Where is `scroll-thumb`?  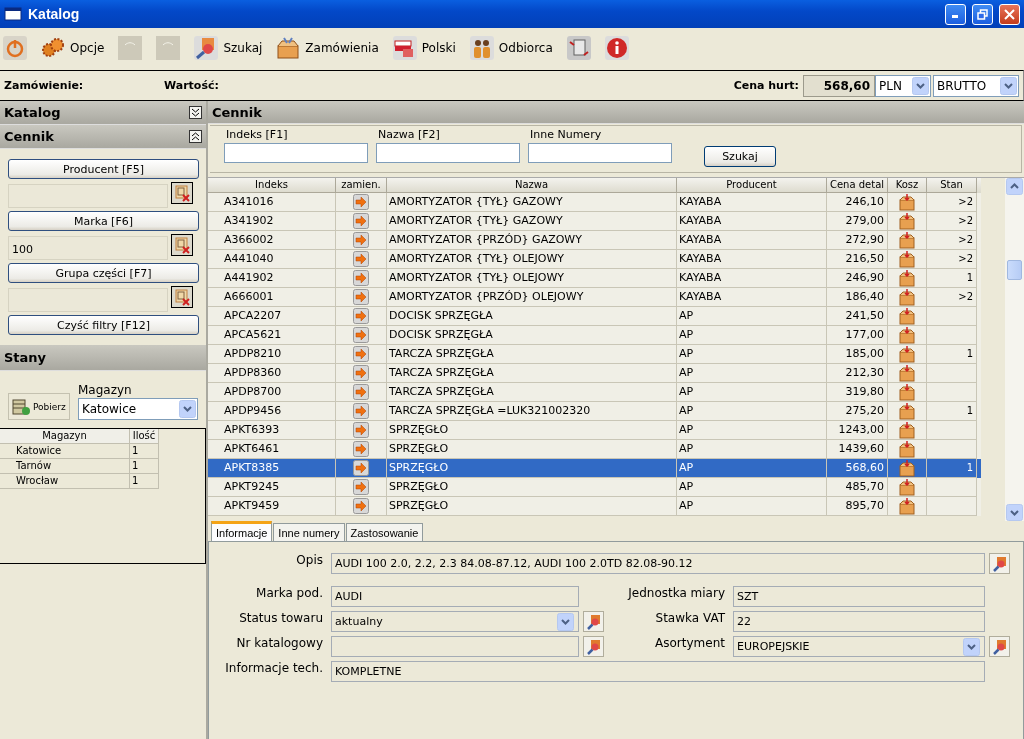
scroll-thumb is located at coordinates (1014, 269).